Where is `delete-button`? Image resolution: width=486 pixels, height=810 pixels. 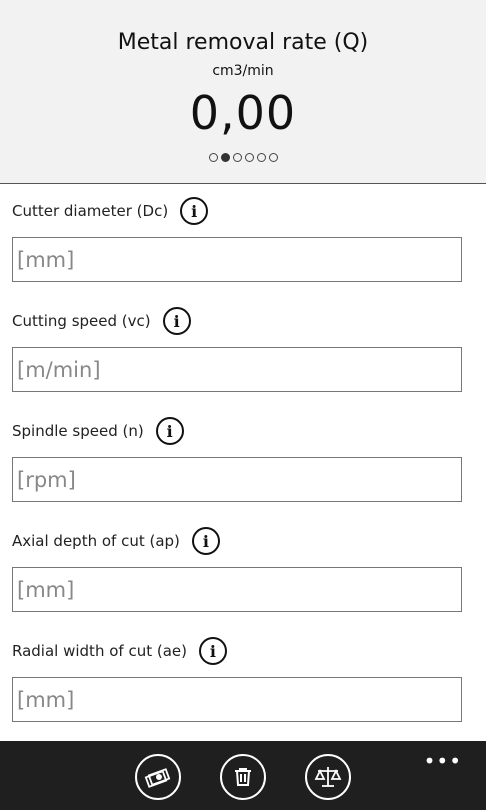
delete-button is located at coordinates (243, 777).